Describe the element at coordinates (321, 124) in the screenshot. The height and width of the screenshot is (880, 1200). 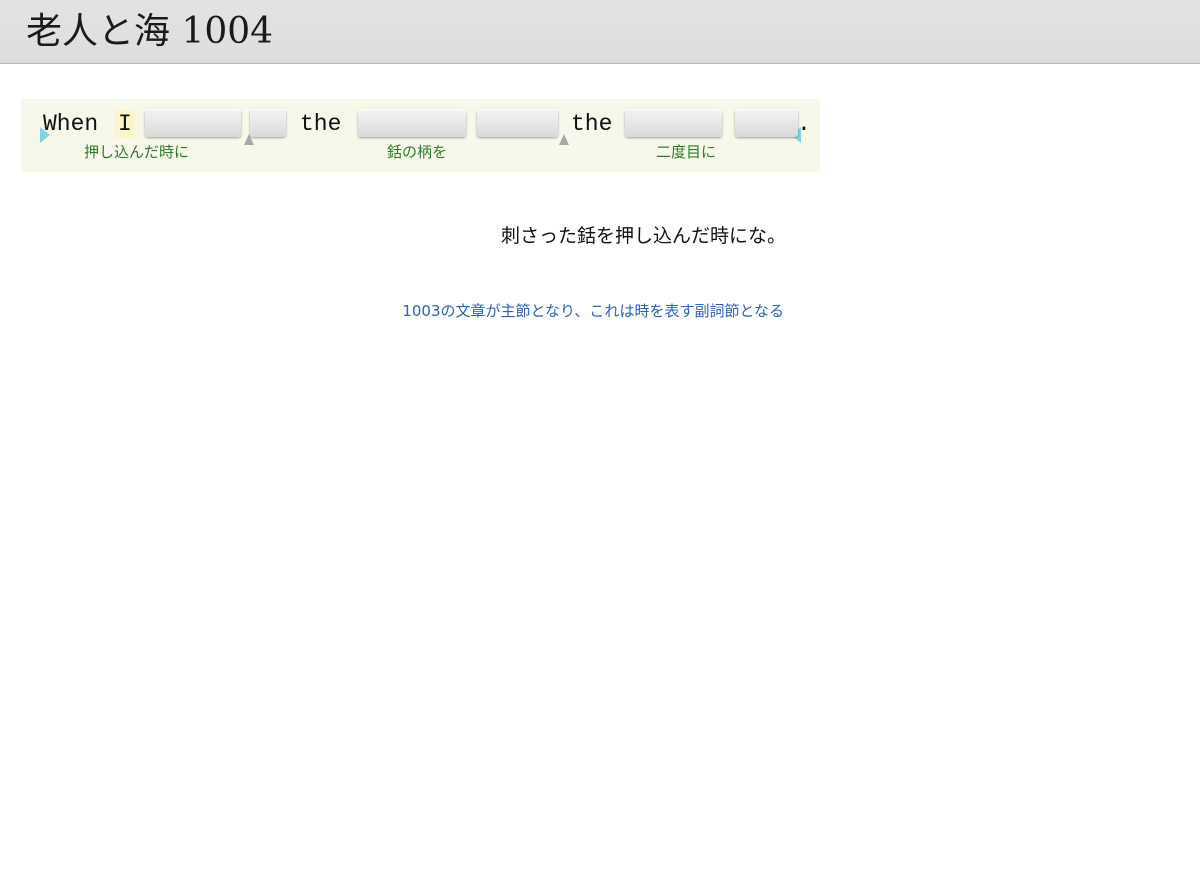
I see `word-the-1: the` at that location.